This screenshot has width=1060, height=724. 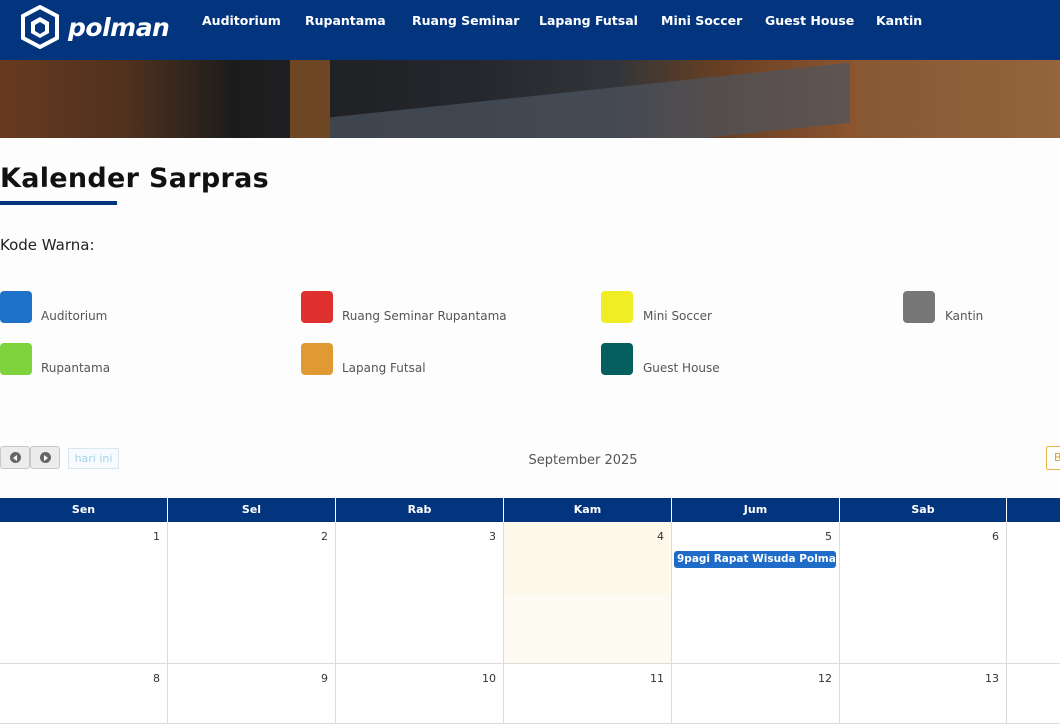 What do you see at coordinates (1033, 510) in the screenshot?
I see `weekday-header` at bounding box center [1033, 510].